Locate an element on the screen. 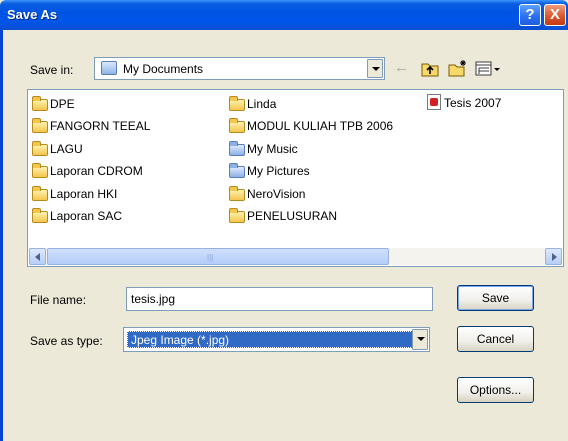 This screenshot has width=568, height=441. save-as-type-label: Save as type: is located at coordinates (66, 341).